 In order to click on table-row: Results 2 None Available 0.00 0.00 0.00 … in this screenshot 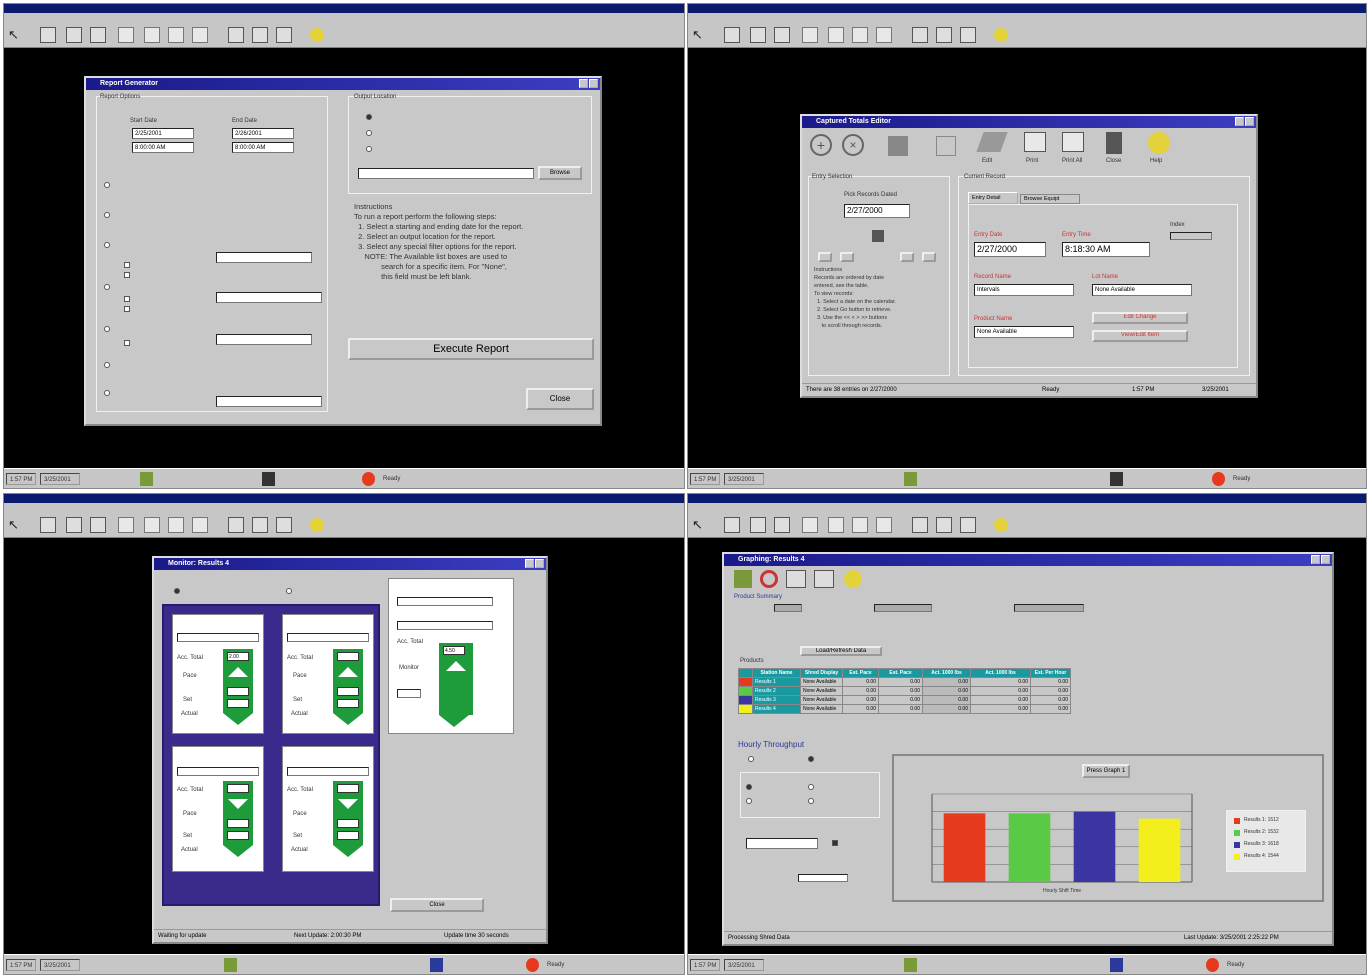, I will do `click(904, 691)`.